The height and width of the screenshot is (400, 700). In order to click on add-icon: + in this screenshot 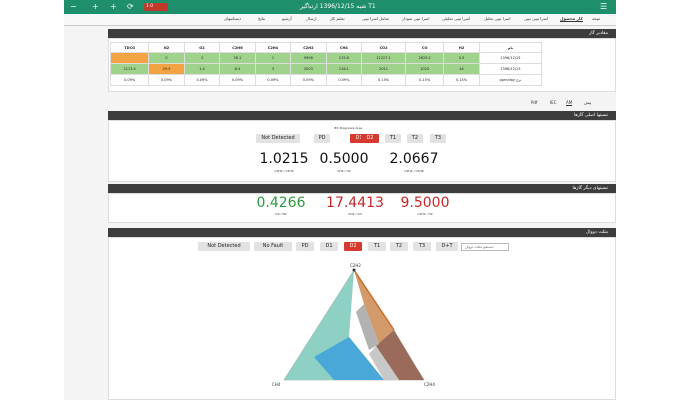, I will do `click(113, 7)`.